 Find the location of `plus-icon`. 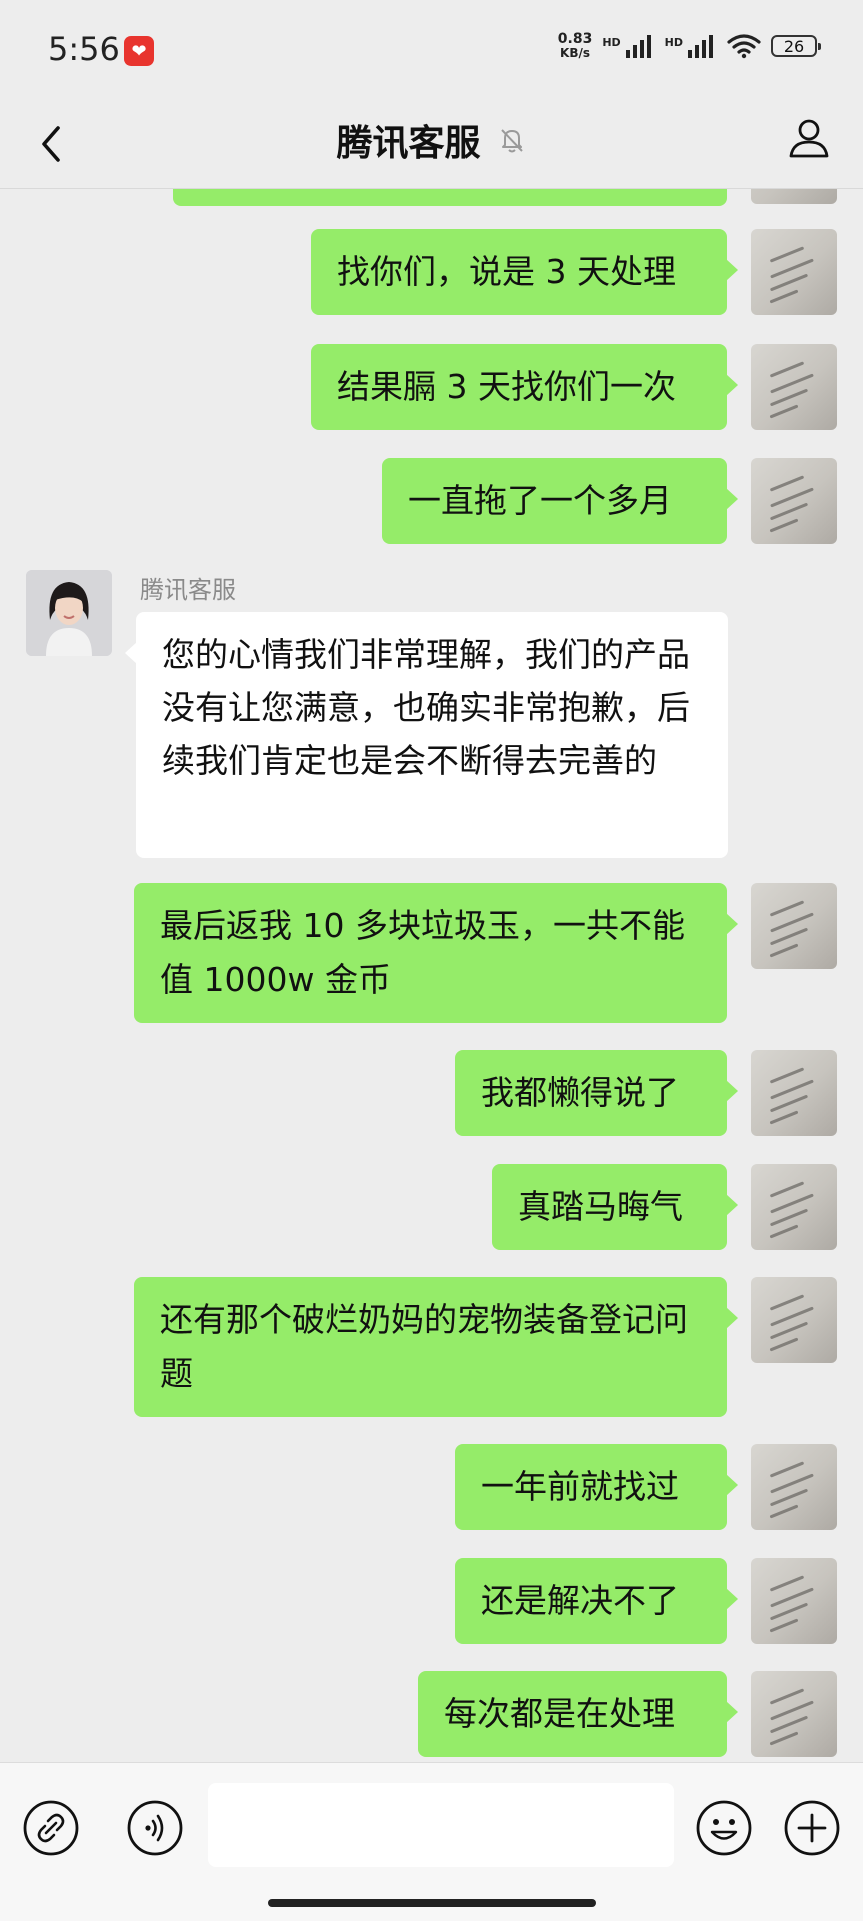

plus-icon is located at coordinates (812, 1828).